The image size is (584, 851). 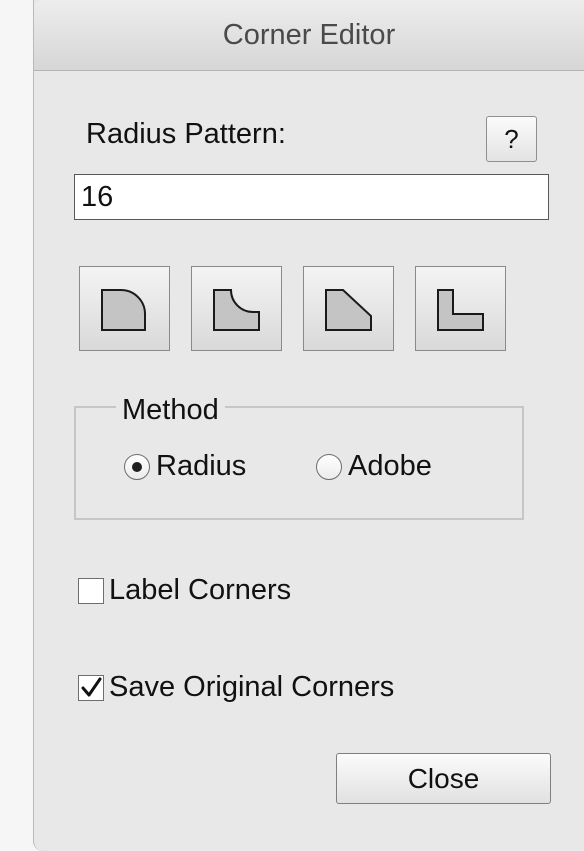 I want to click on chamfer-corner-button, so click(x=348, y=308).